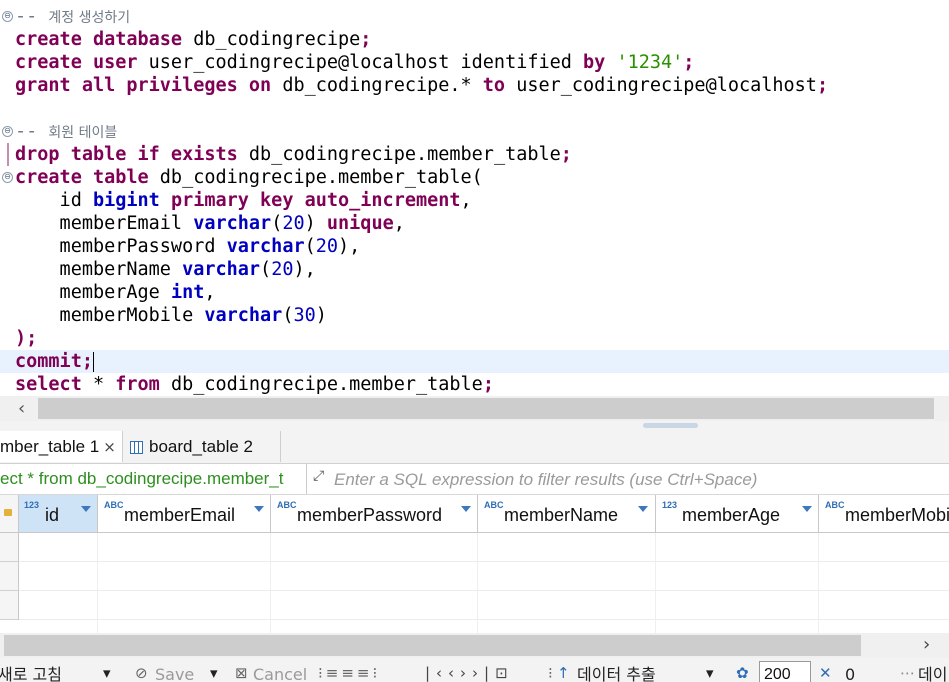 The height and width of the screenshot is (682, 949). What do you see at coordinates (884, 514) in the screenshot?
I see `column-header-membermobile: ABC memberMobile` at bounding box center [884, 514].